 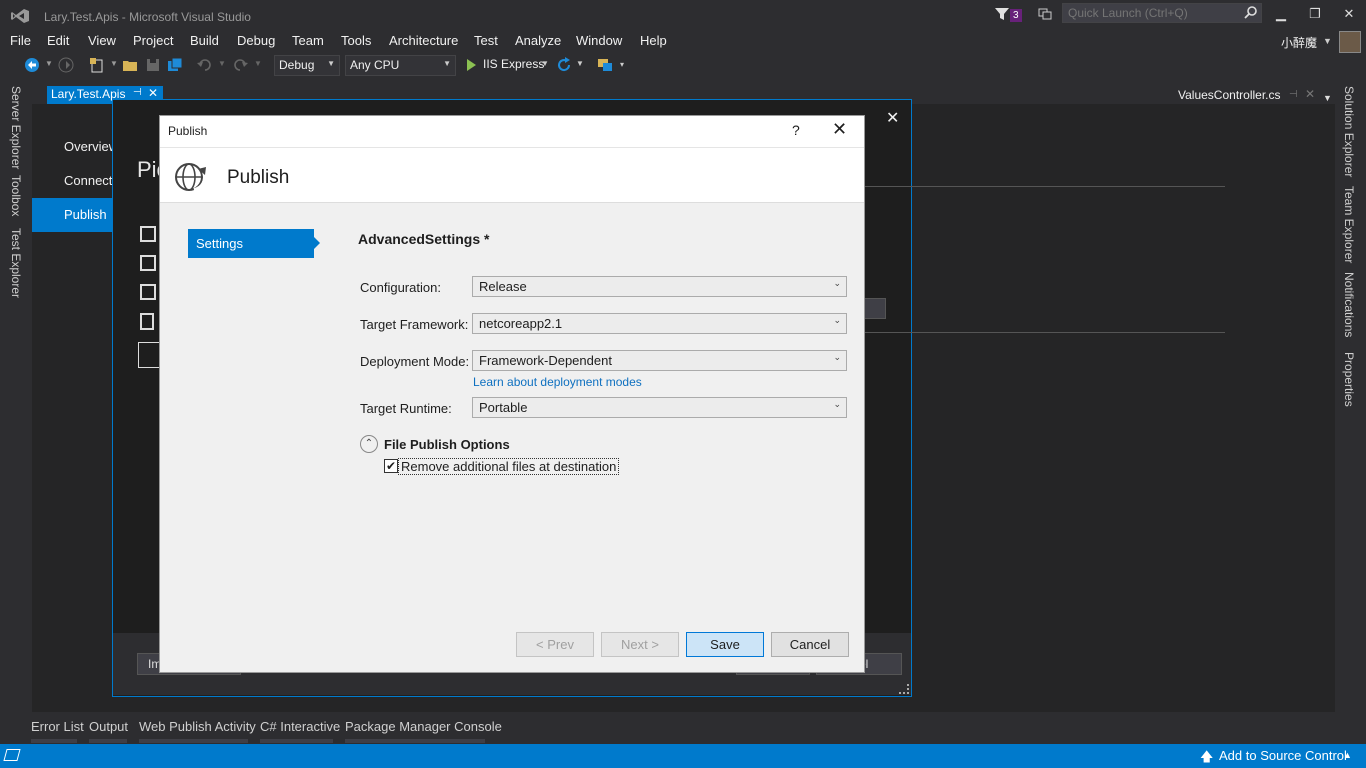 What do you see at coordinates (97, 65) in the screenshot?
I see `new-project-icon` at bounding box center [97, 65].